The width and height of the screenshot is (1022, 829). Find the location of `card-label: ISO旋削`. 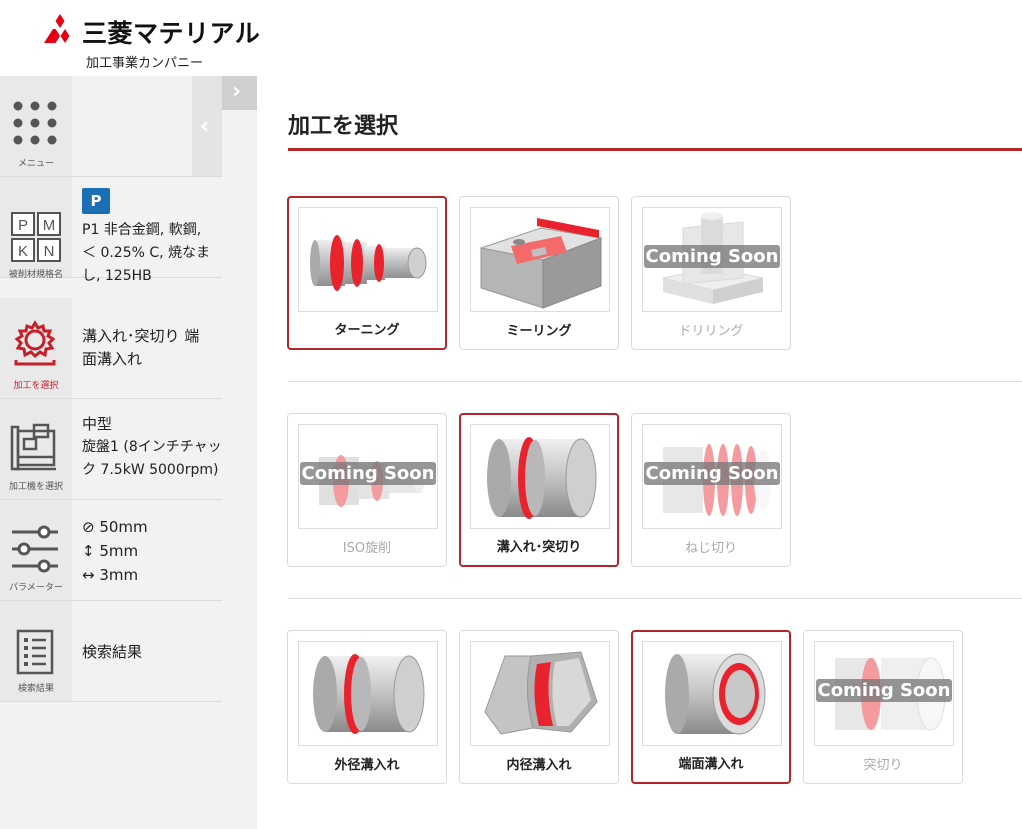

card-label: ISO旋削 is located at coordinates (367, 548).